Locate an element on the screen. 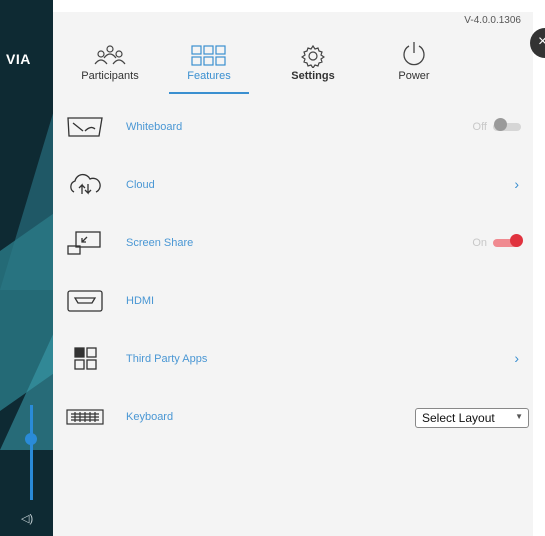 The height and width of the screenshot is (536, 545). select-value: Select Layout is located at coordinates (458, 418).